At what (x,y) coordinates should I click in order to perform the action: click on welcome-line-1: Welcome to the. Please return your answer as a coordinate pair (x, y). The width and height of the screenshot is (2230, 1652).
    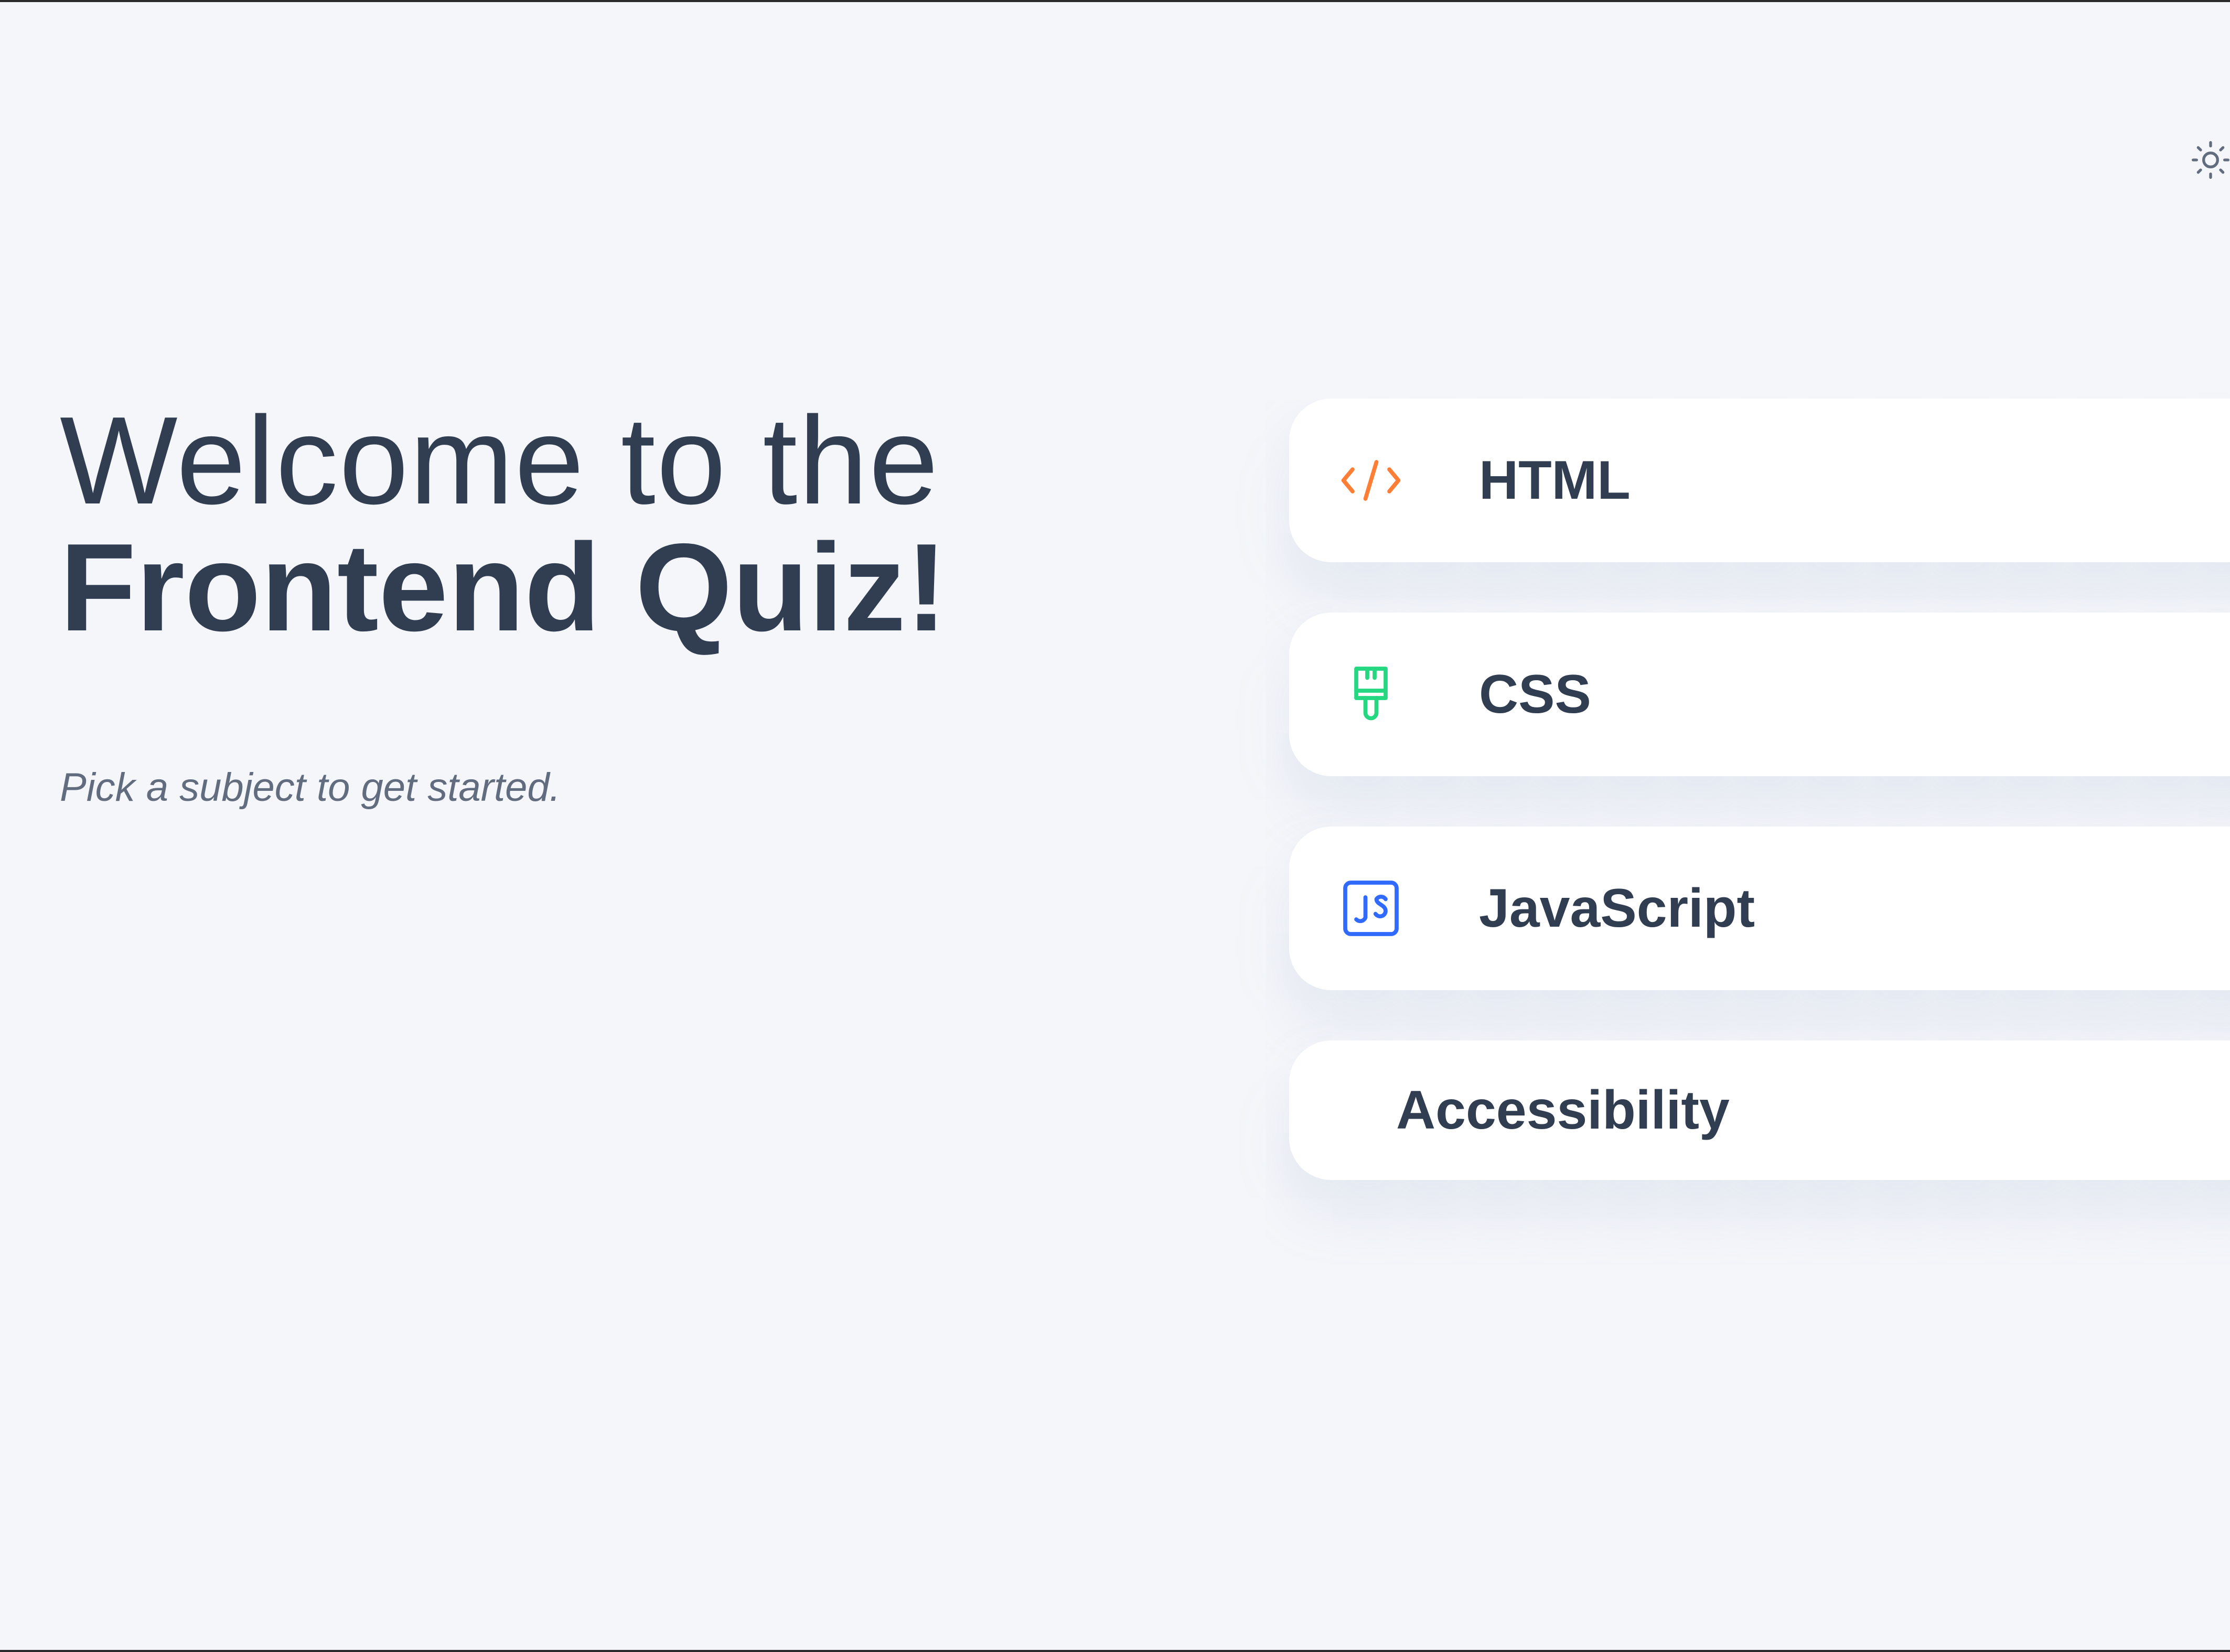
    Looking at the image, I should click on (500, 461).